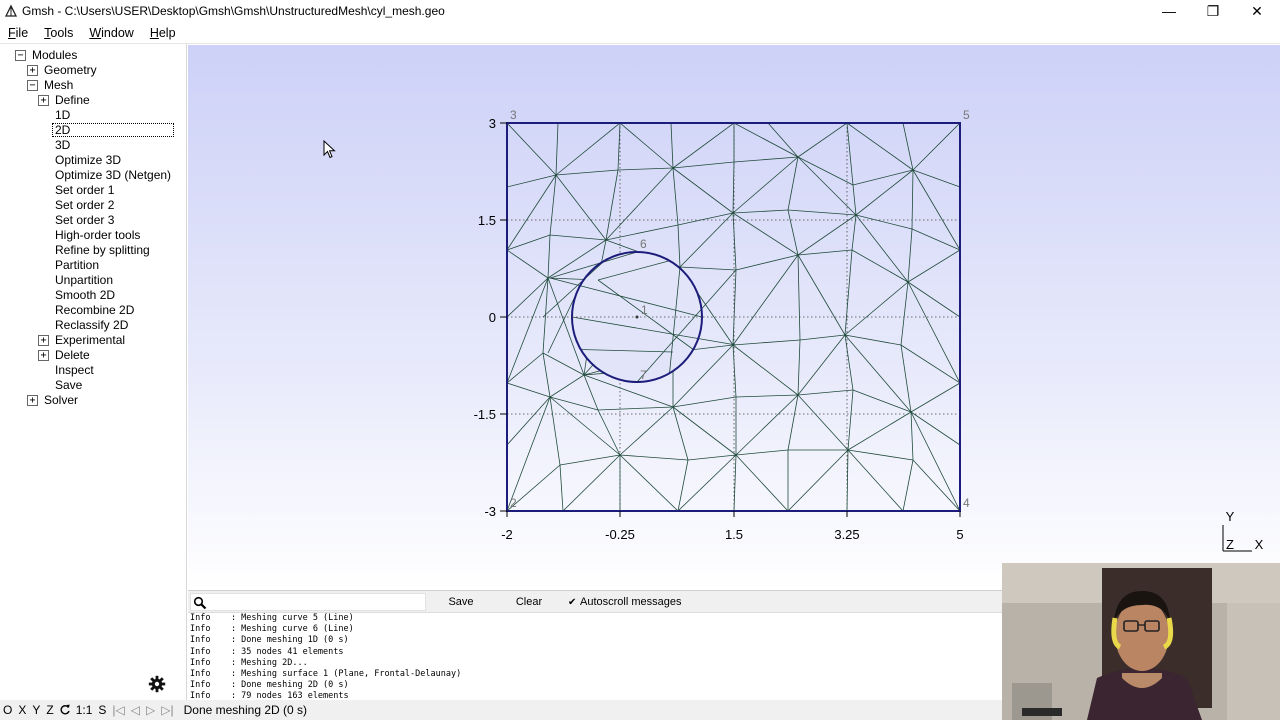  What do you see at coordinates (643, 375) in the screenshot?
I see `geometry-point-label: 7` at bounding box center [643, 375].